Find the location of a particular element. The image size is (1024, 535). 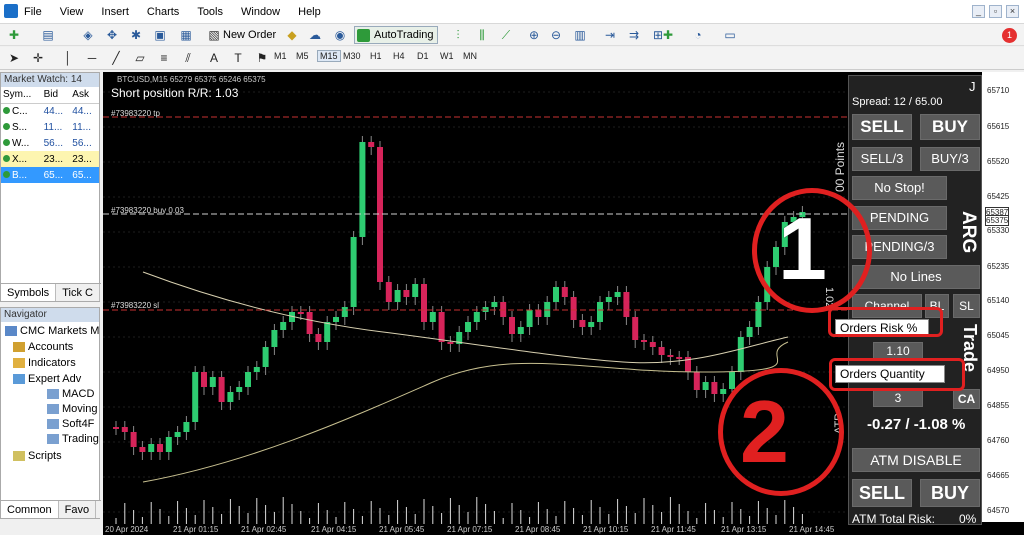

menu-view: View is located at coordinates (72, 12).